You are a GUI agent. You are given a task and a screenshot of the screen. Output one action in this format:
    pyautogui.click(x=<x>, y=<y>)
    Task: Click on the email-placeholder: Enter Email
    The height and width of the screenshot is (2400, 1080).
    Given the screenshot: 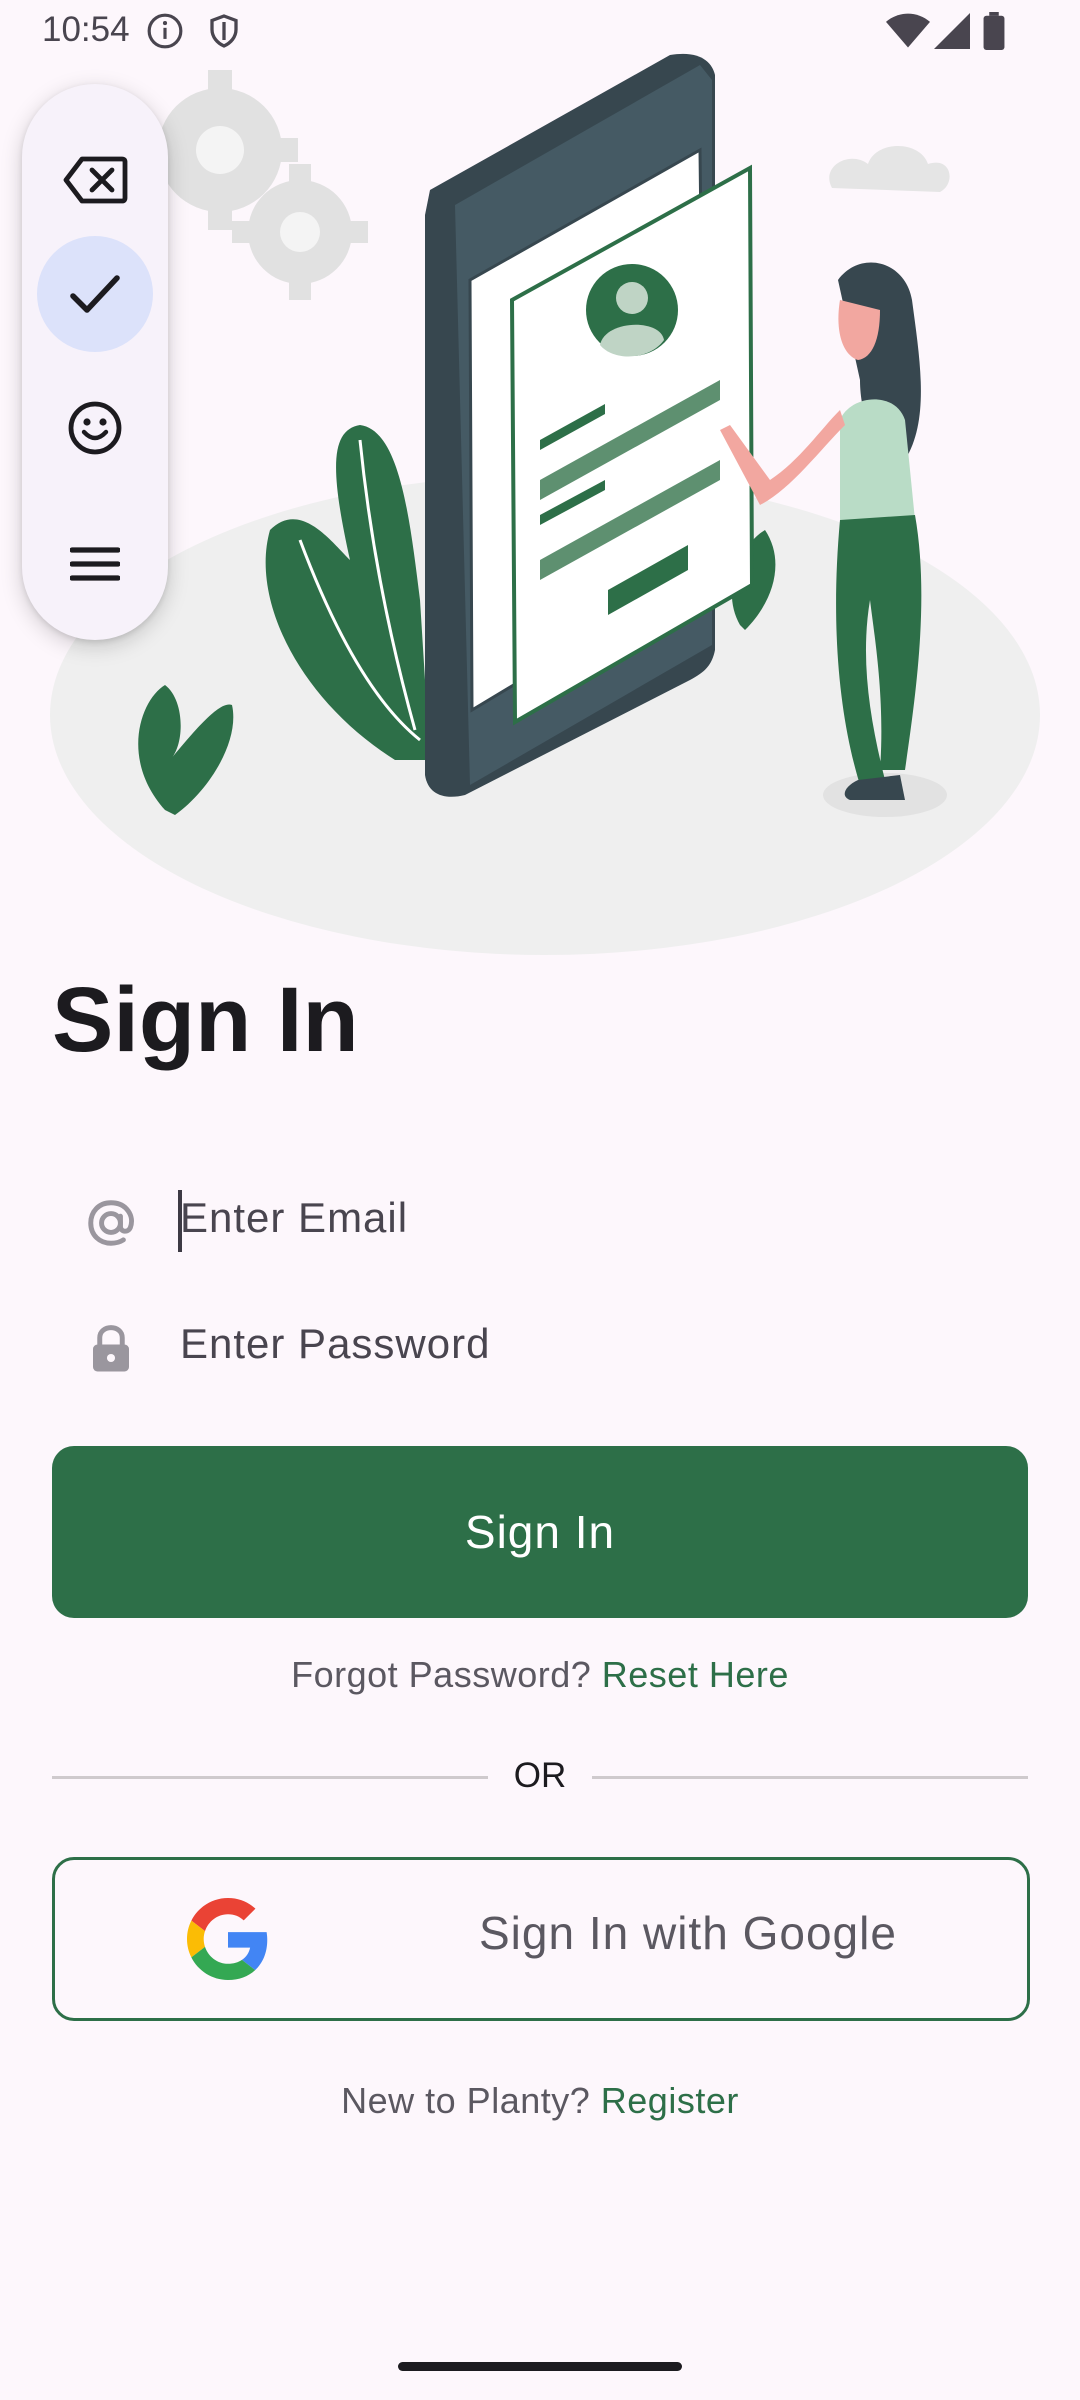 What is the action you would take?
    pyautogui.click(x=294, y=1217)
    